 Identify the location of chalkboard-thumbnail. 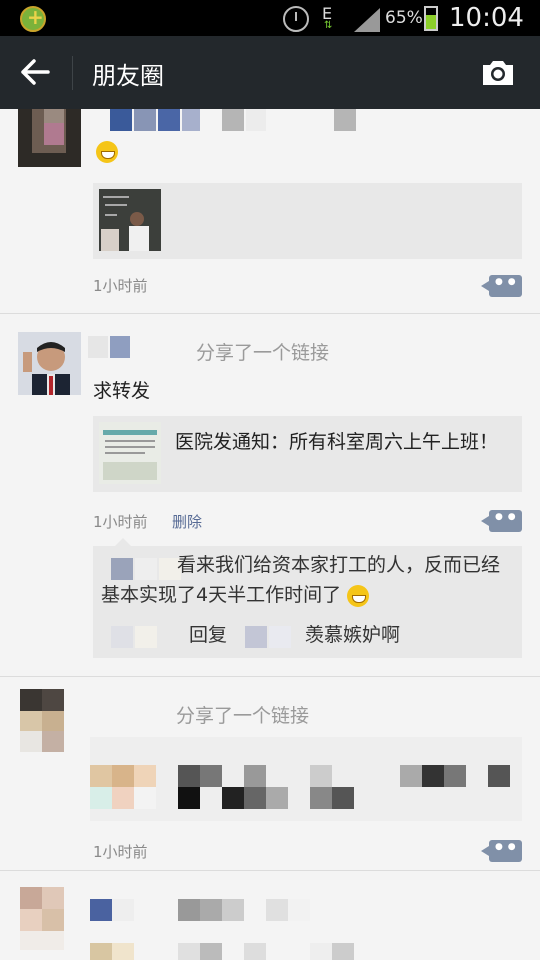
(130, 220).